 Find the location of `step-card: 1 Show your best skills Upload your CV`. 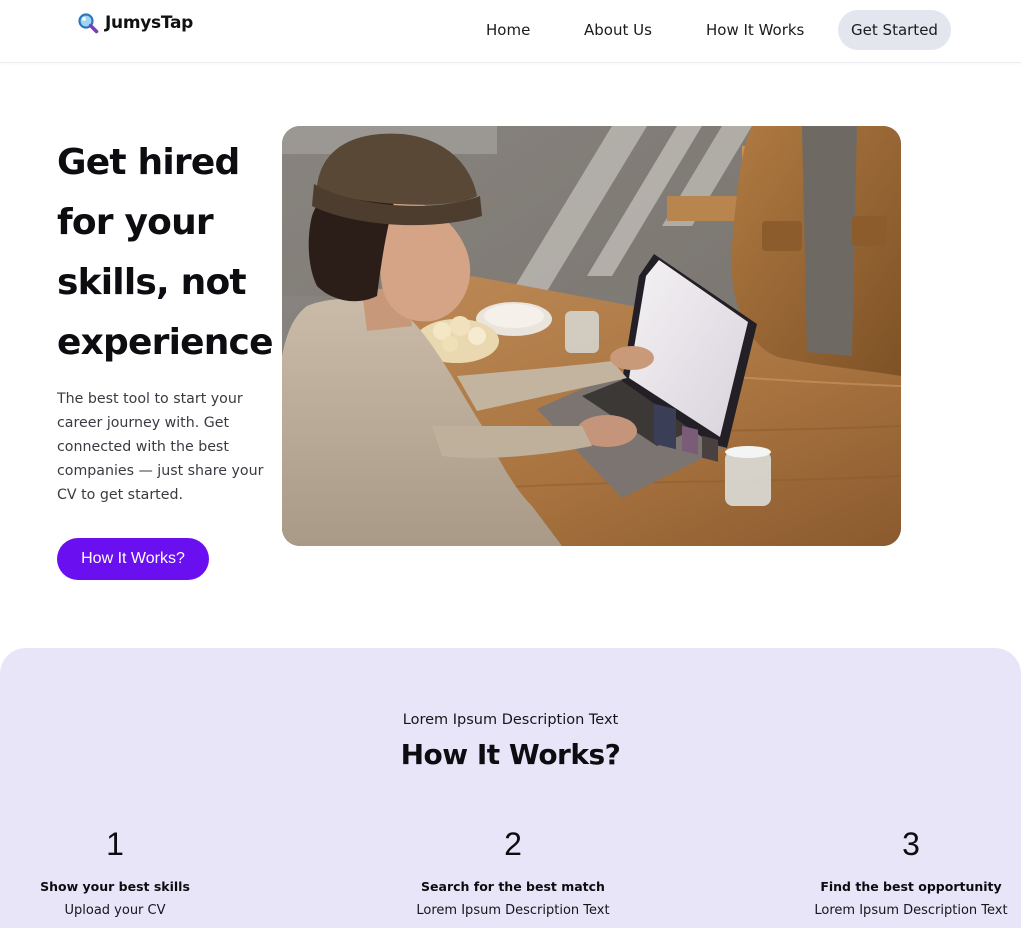

step-card: 1 Show your best skills Upload your CV is located at coordinates (117, 872).